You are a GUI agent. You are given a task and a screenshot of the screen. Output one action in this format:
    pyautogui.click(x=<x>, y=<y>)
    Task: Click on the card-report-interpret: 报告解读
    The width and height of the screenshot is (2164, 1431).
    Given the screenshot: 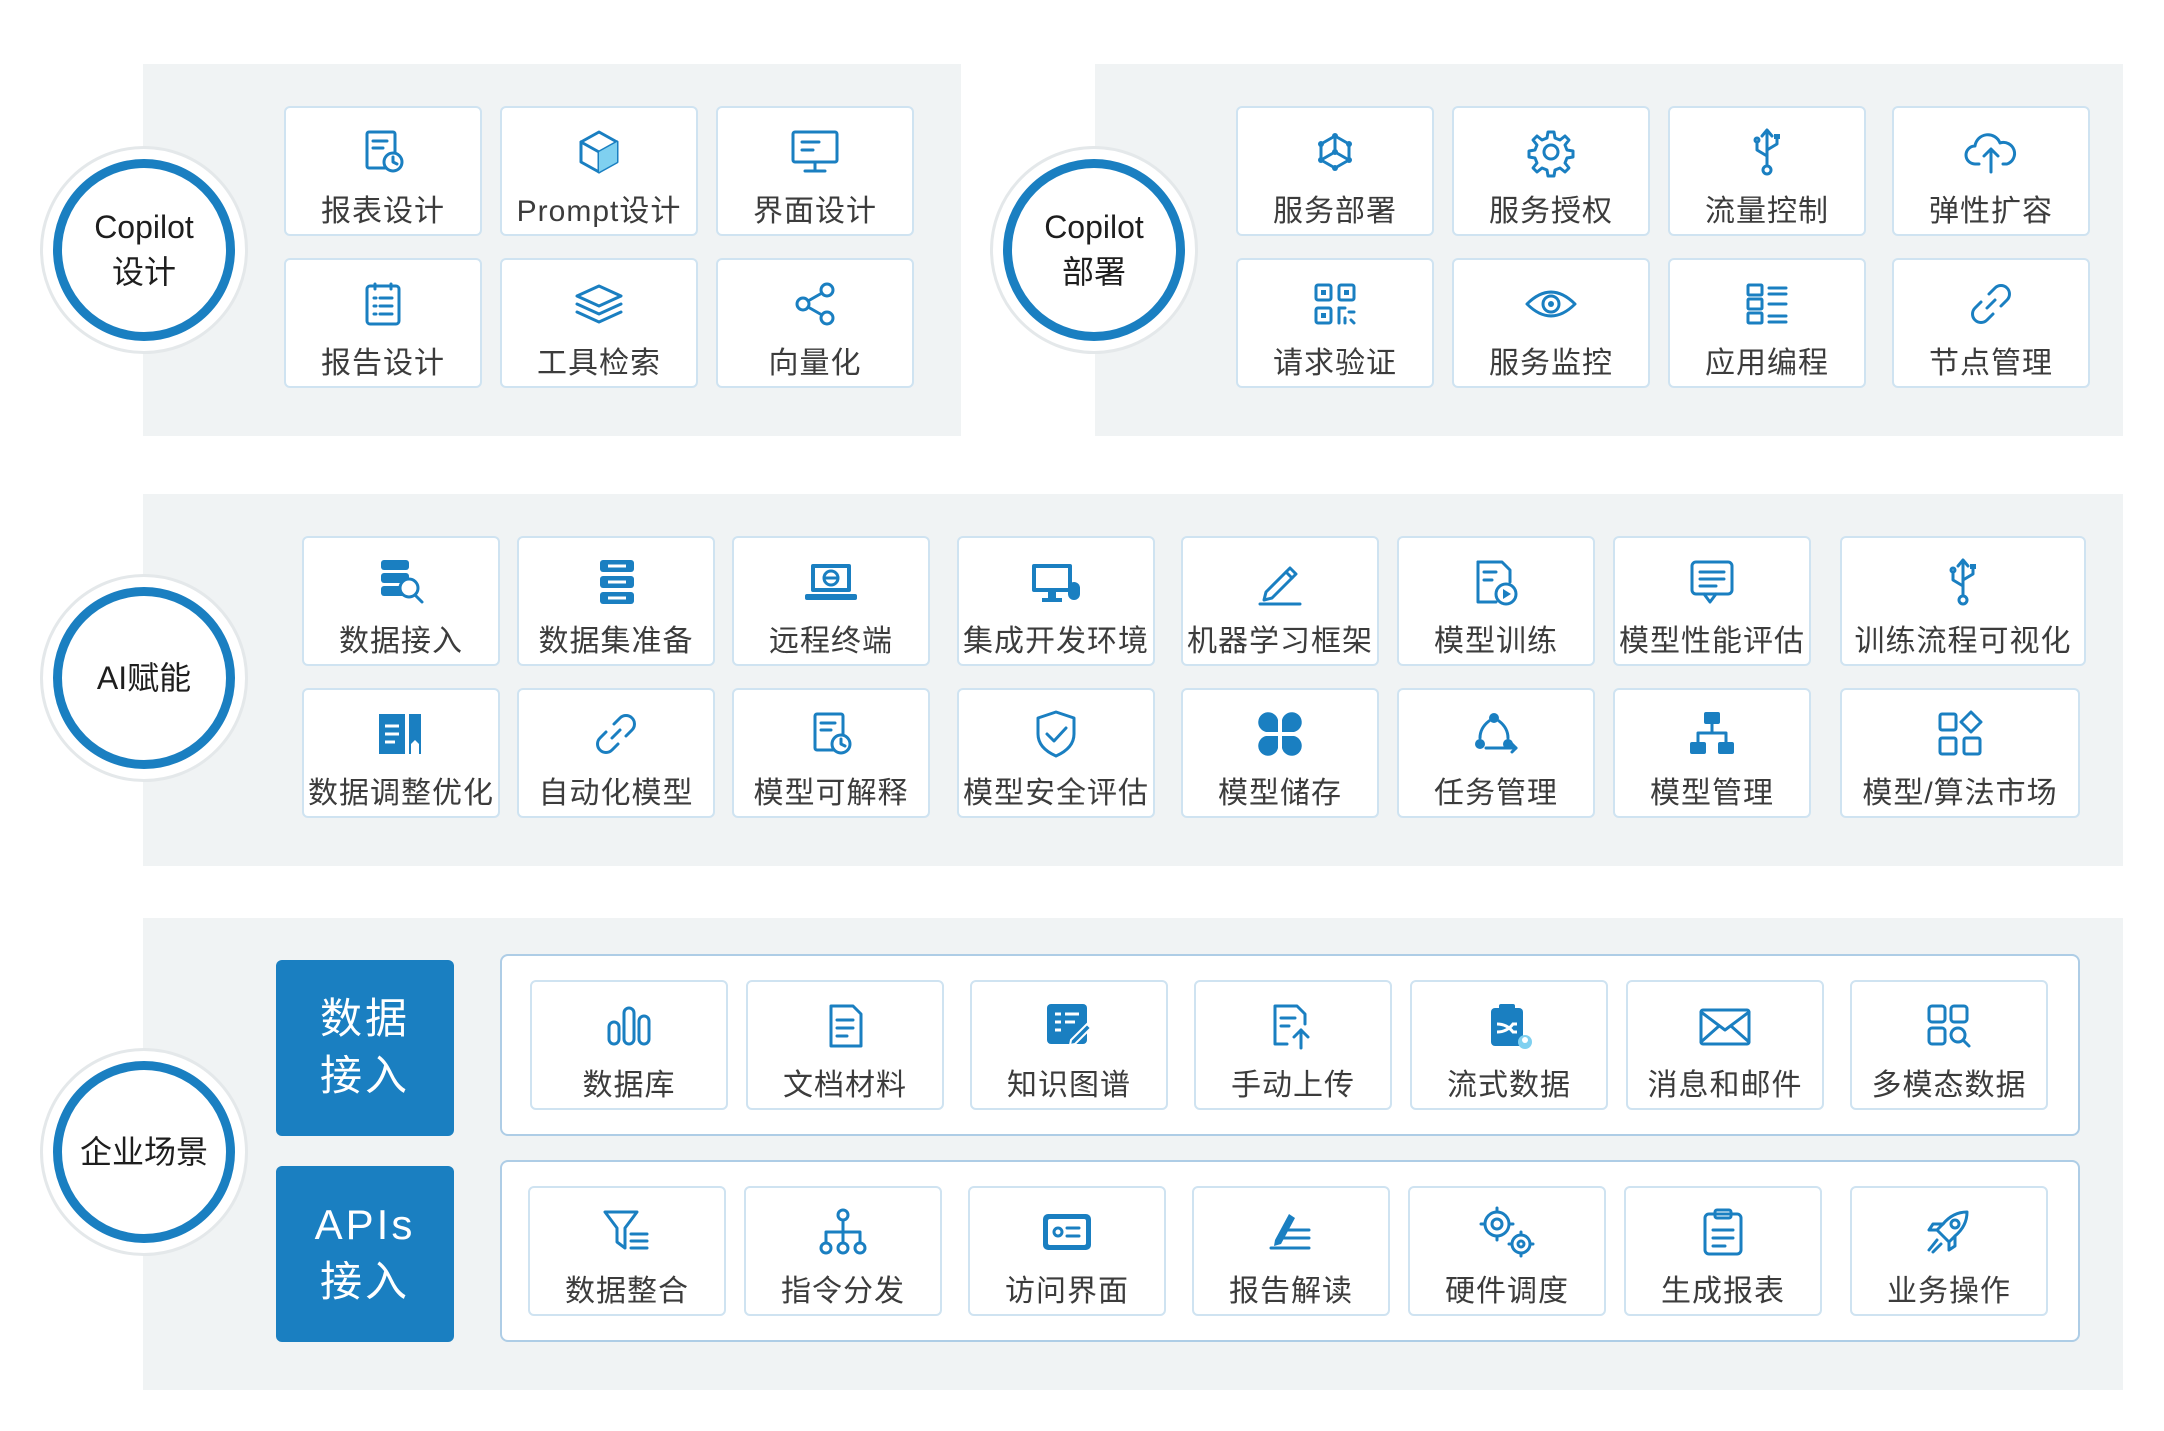 What is the action you would take?
    pyautogui.click(x=1291, y=1251)
    